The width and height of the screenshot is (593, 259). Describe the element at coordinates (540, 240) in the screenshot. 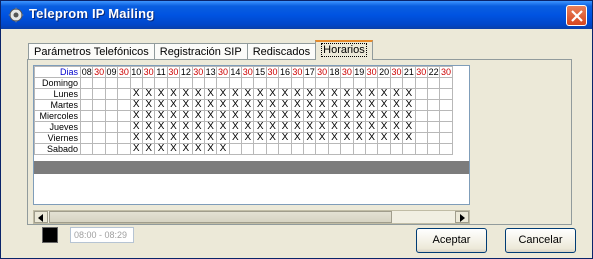

I see `cancel-button: Cancelar` at that location.